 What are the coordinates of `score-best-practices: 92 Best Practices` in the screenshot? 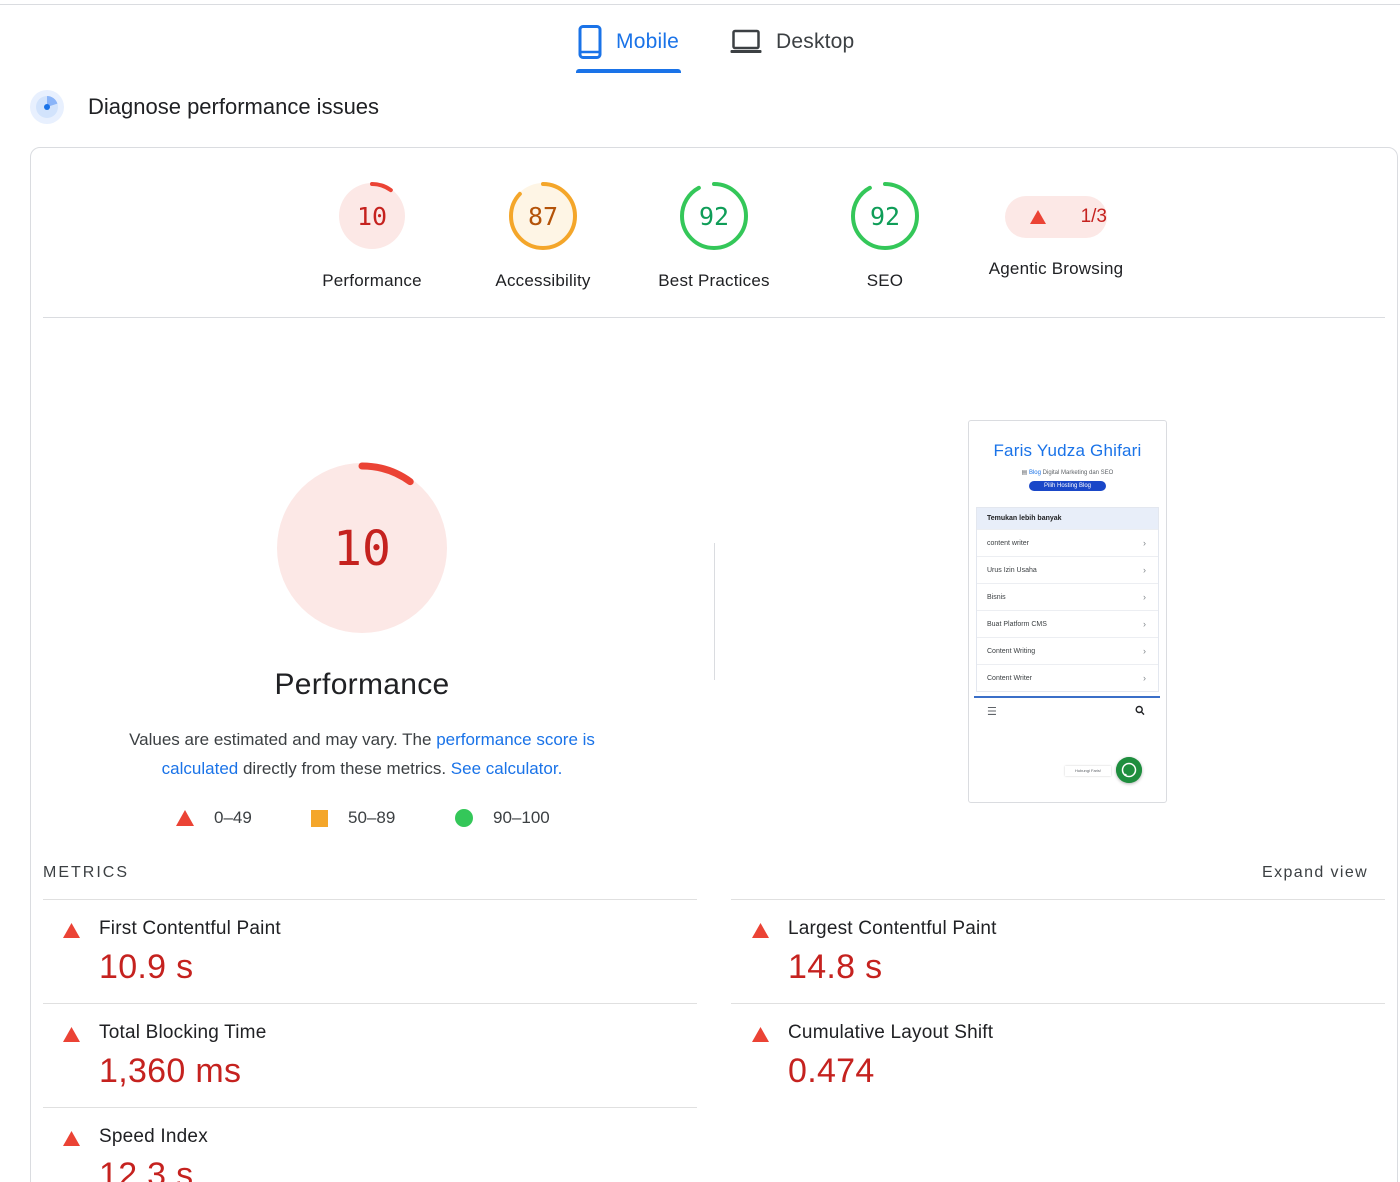 It's located at (714, 236).